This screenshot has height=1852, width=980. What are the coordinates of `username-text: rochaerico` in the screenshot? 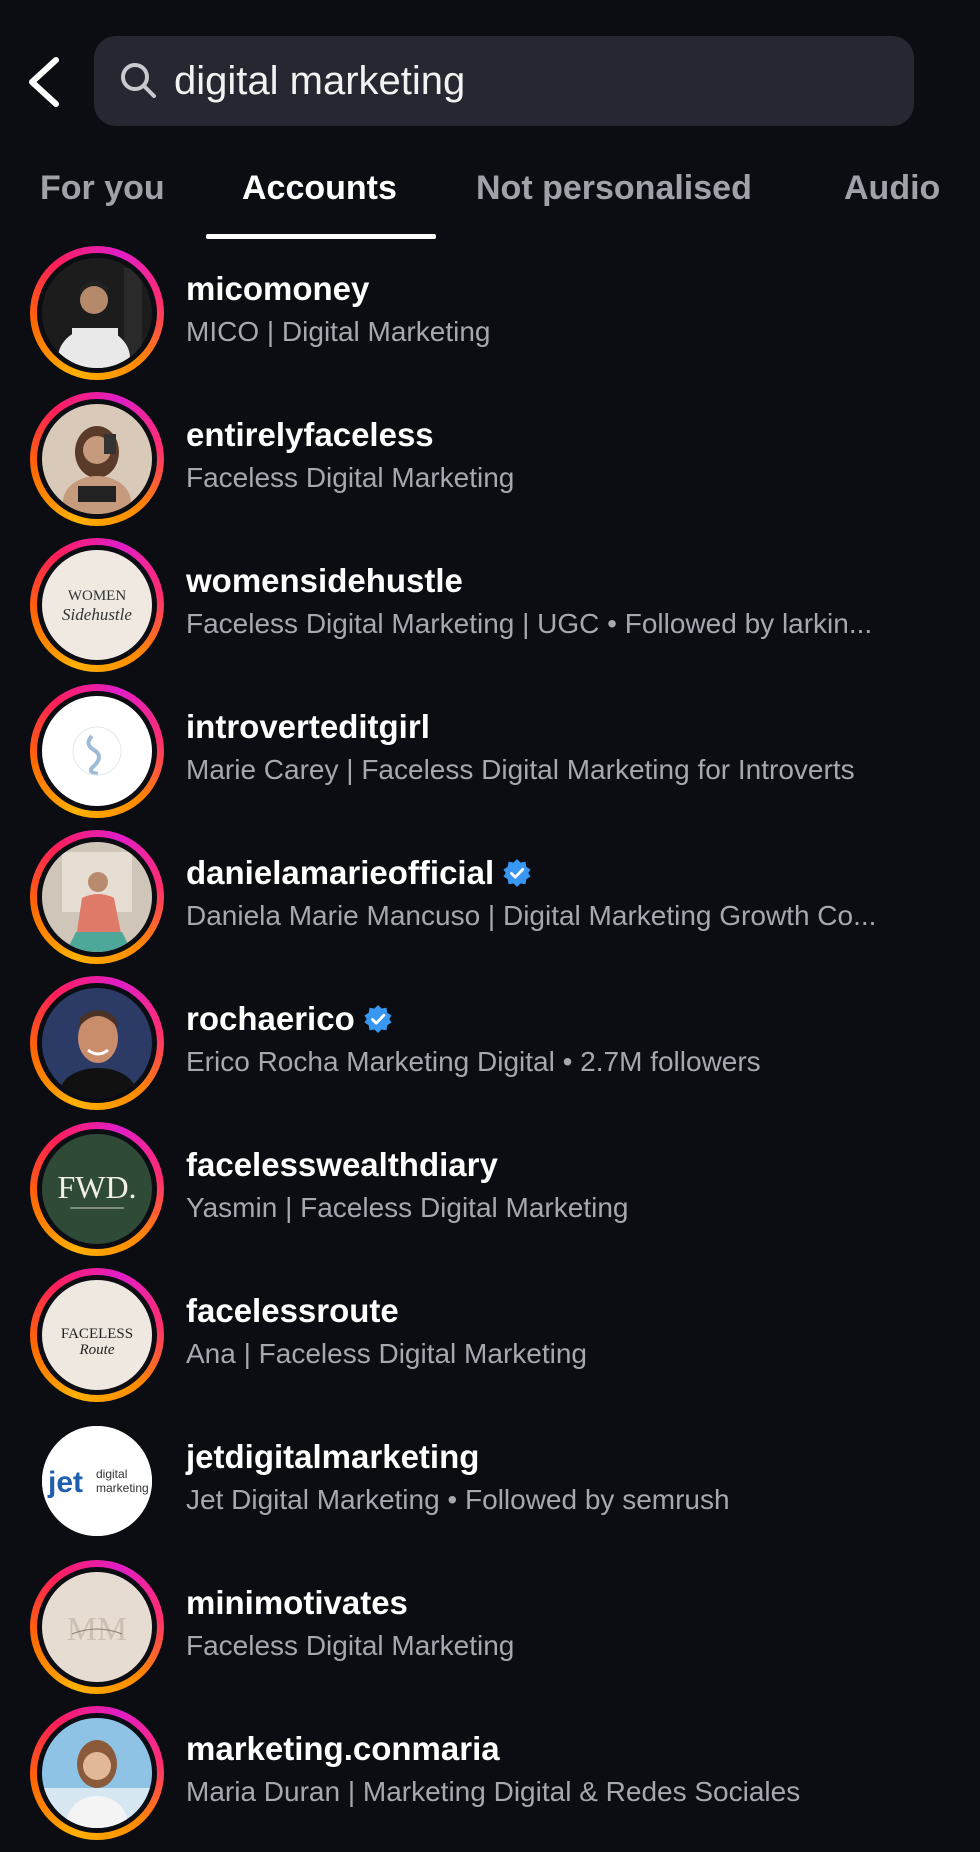 It's located at (270, 1018).